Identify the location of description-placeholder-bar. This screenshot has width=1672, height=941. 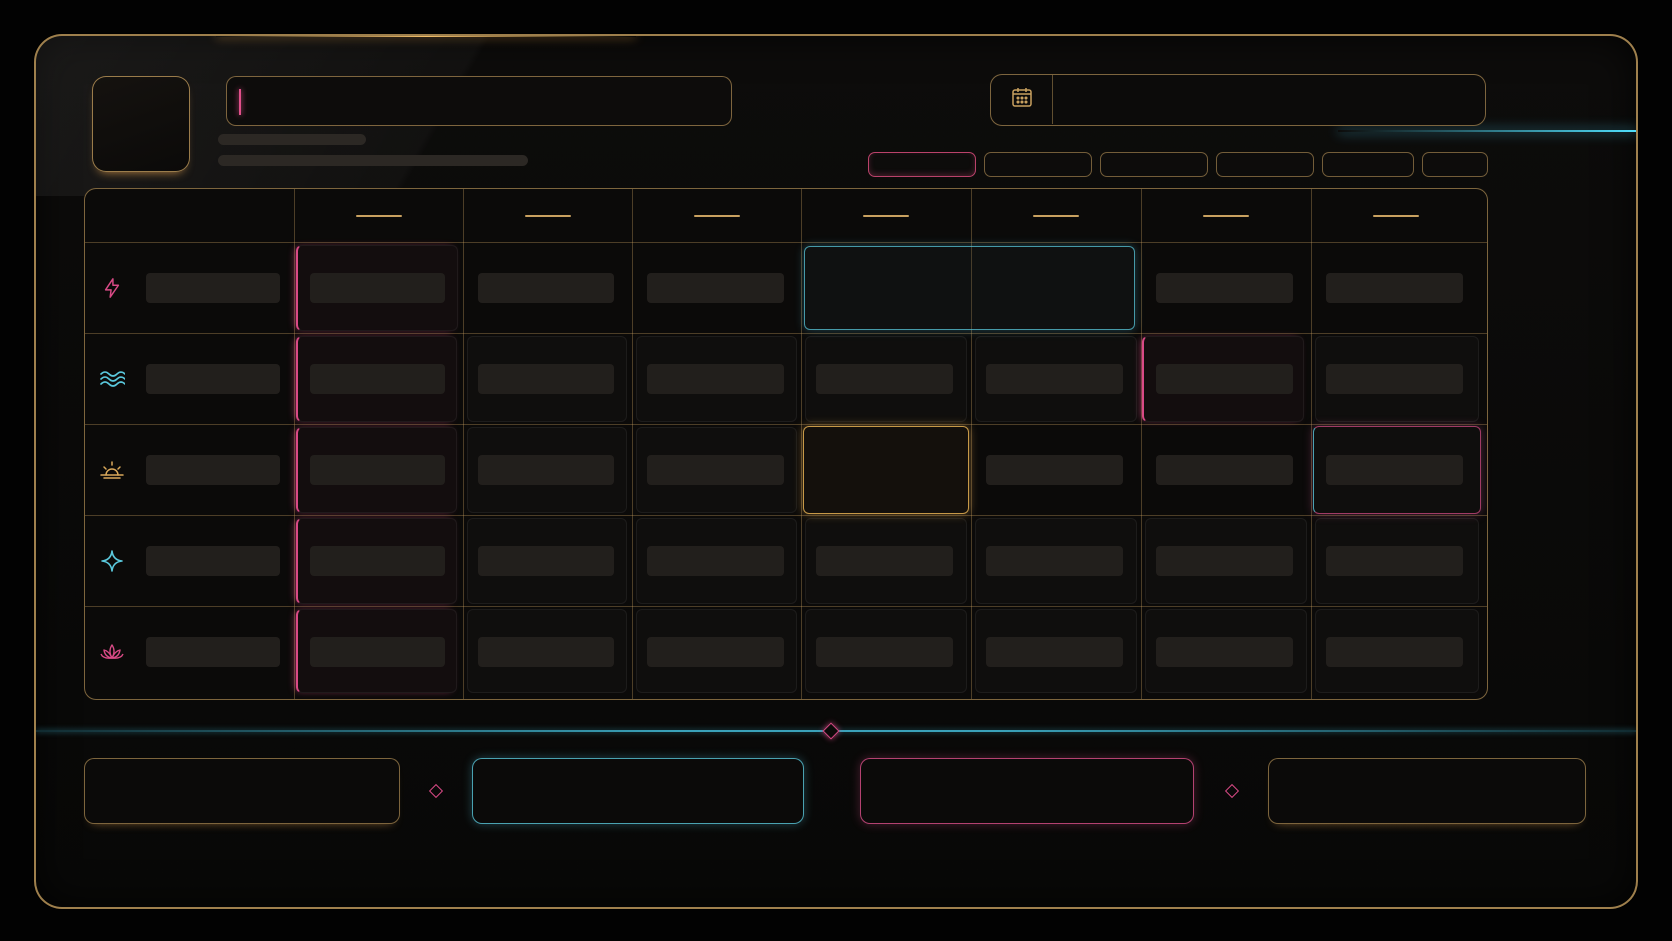
(373, 160).